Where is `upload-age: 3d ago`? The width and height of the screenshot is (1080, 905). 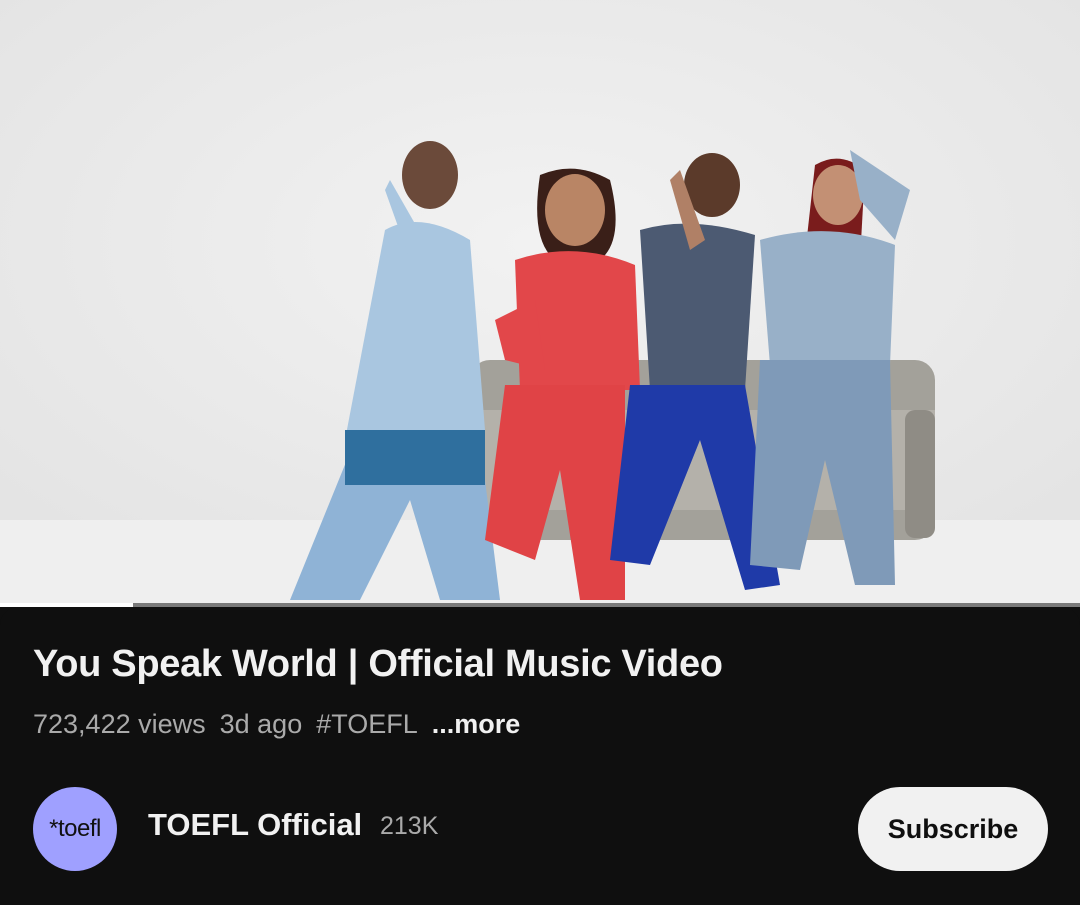 upload-age: 3d ago is located at coordinates (261, 724).